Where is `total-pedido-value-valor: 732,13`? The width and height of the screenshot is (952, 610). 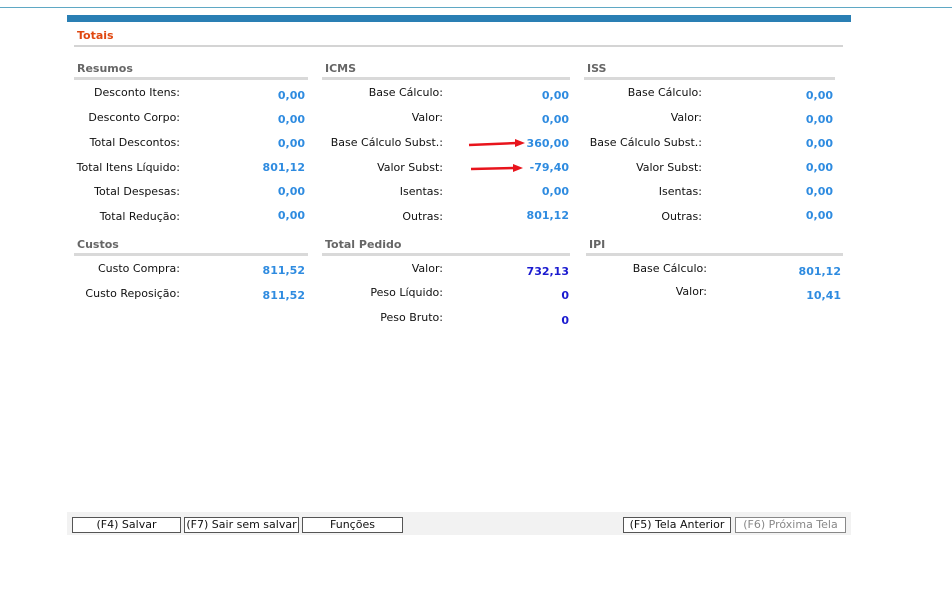
total-pedido-value-valor: 732,13 is located at coordinates (547, 271).